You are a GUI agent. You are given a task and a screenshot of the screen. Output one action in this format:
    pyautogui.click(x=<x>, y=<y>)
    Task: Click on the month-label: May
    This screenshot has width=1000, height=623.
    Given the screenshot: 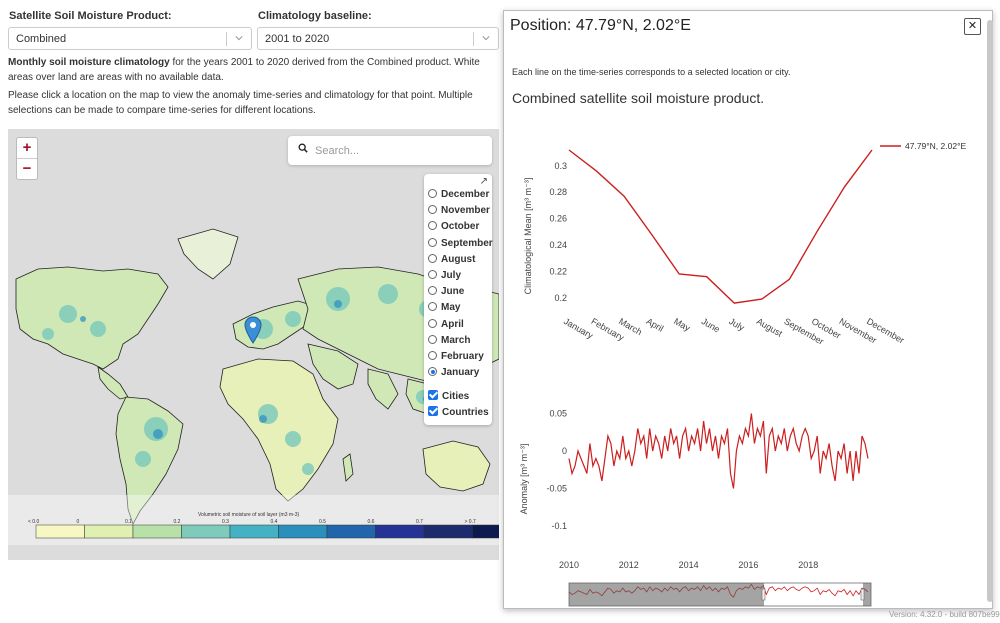 What is the action you would take?
    pyautogui.click(x=451, y=308)
    